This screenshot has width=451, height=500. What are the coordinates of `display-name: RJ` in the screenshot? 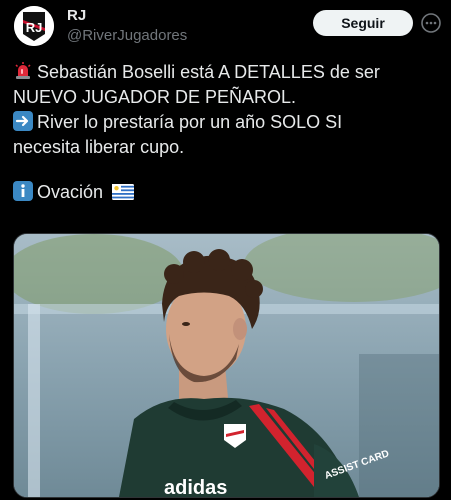 It's located at (76, 15).